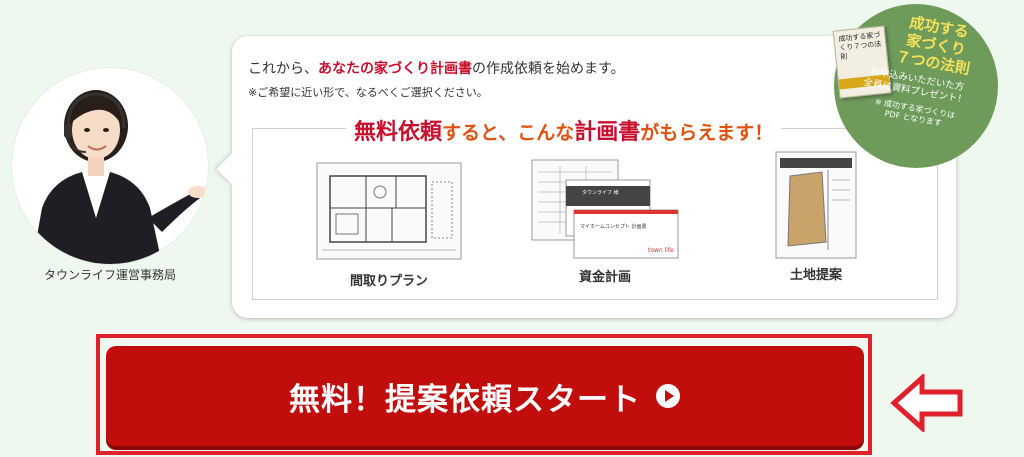  Describe the element at coordinates (707, 133) in the screenshot. I see `headline-part4: がもらえます！` at that location.